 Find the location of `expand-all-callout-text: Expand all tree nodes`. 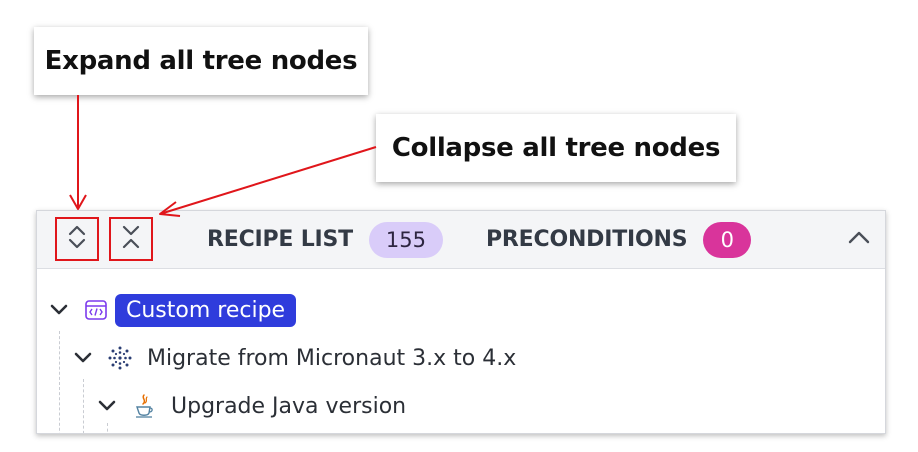

expand-all-callout-text: Expand all tree nodes is located at coordinates (201, 61).